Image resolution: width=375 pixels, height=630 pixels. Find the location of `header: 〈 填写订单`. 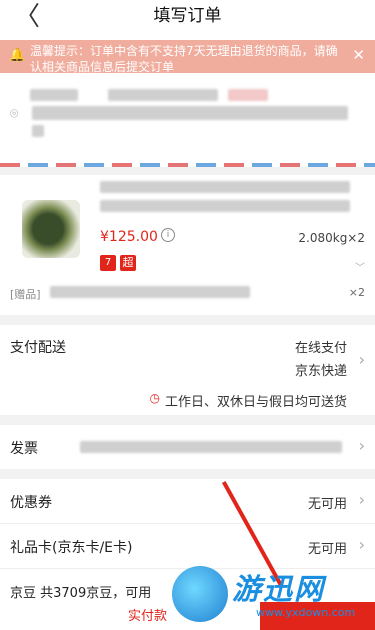

header: 〈 填写订单 is located at coordinates (187, 20).